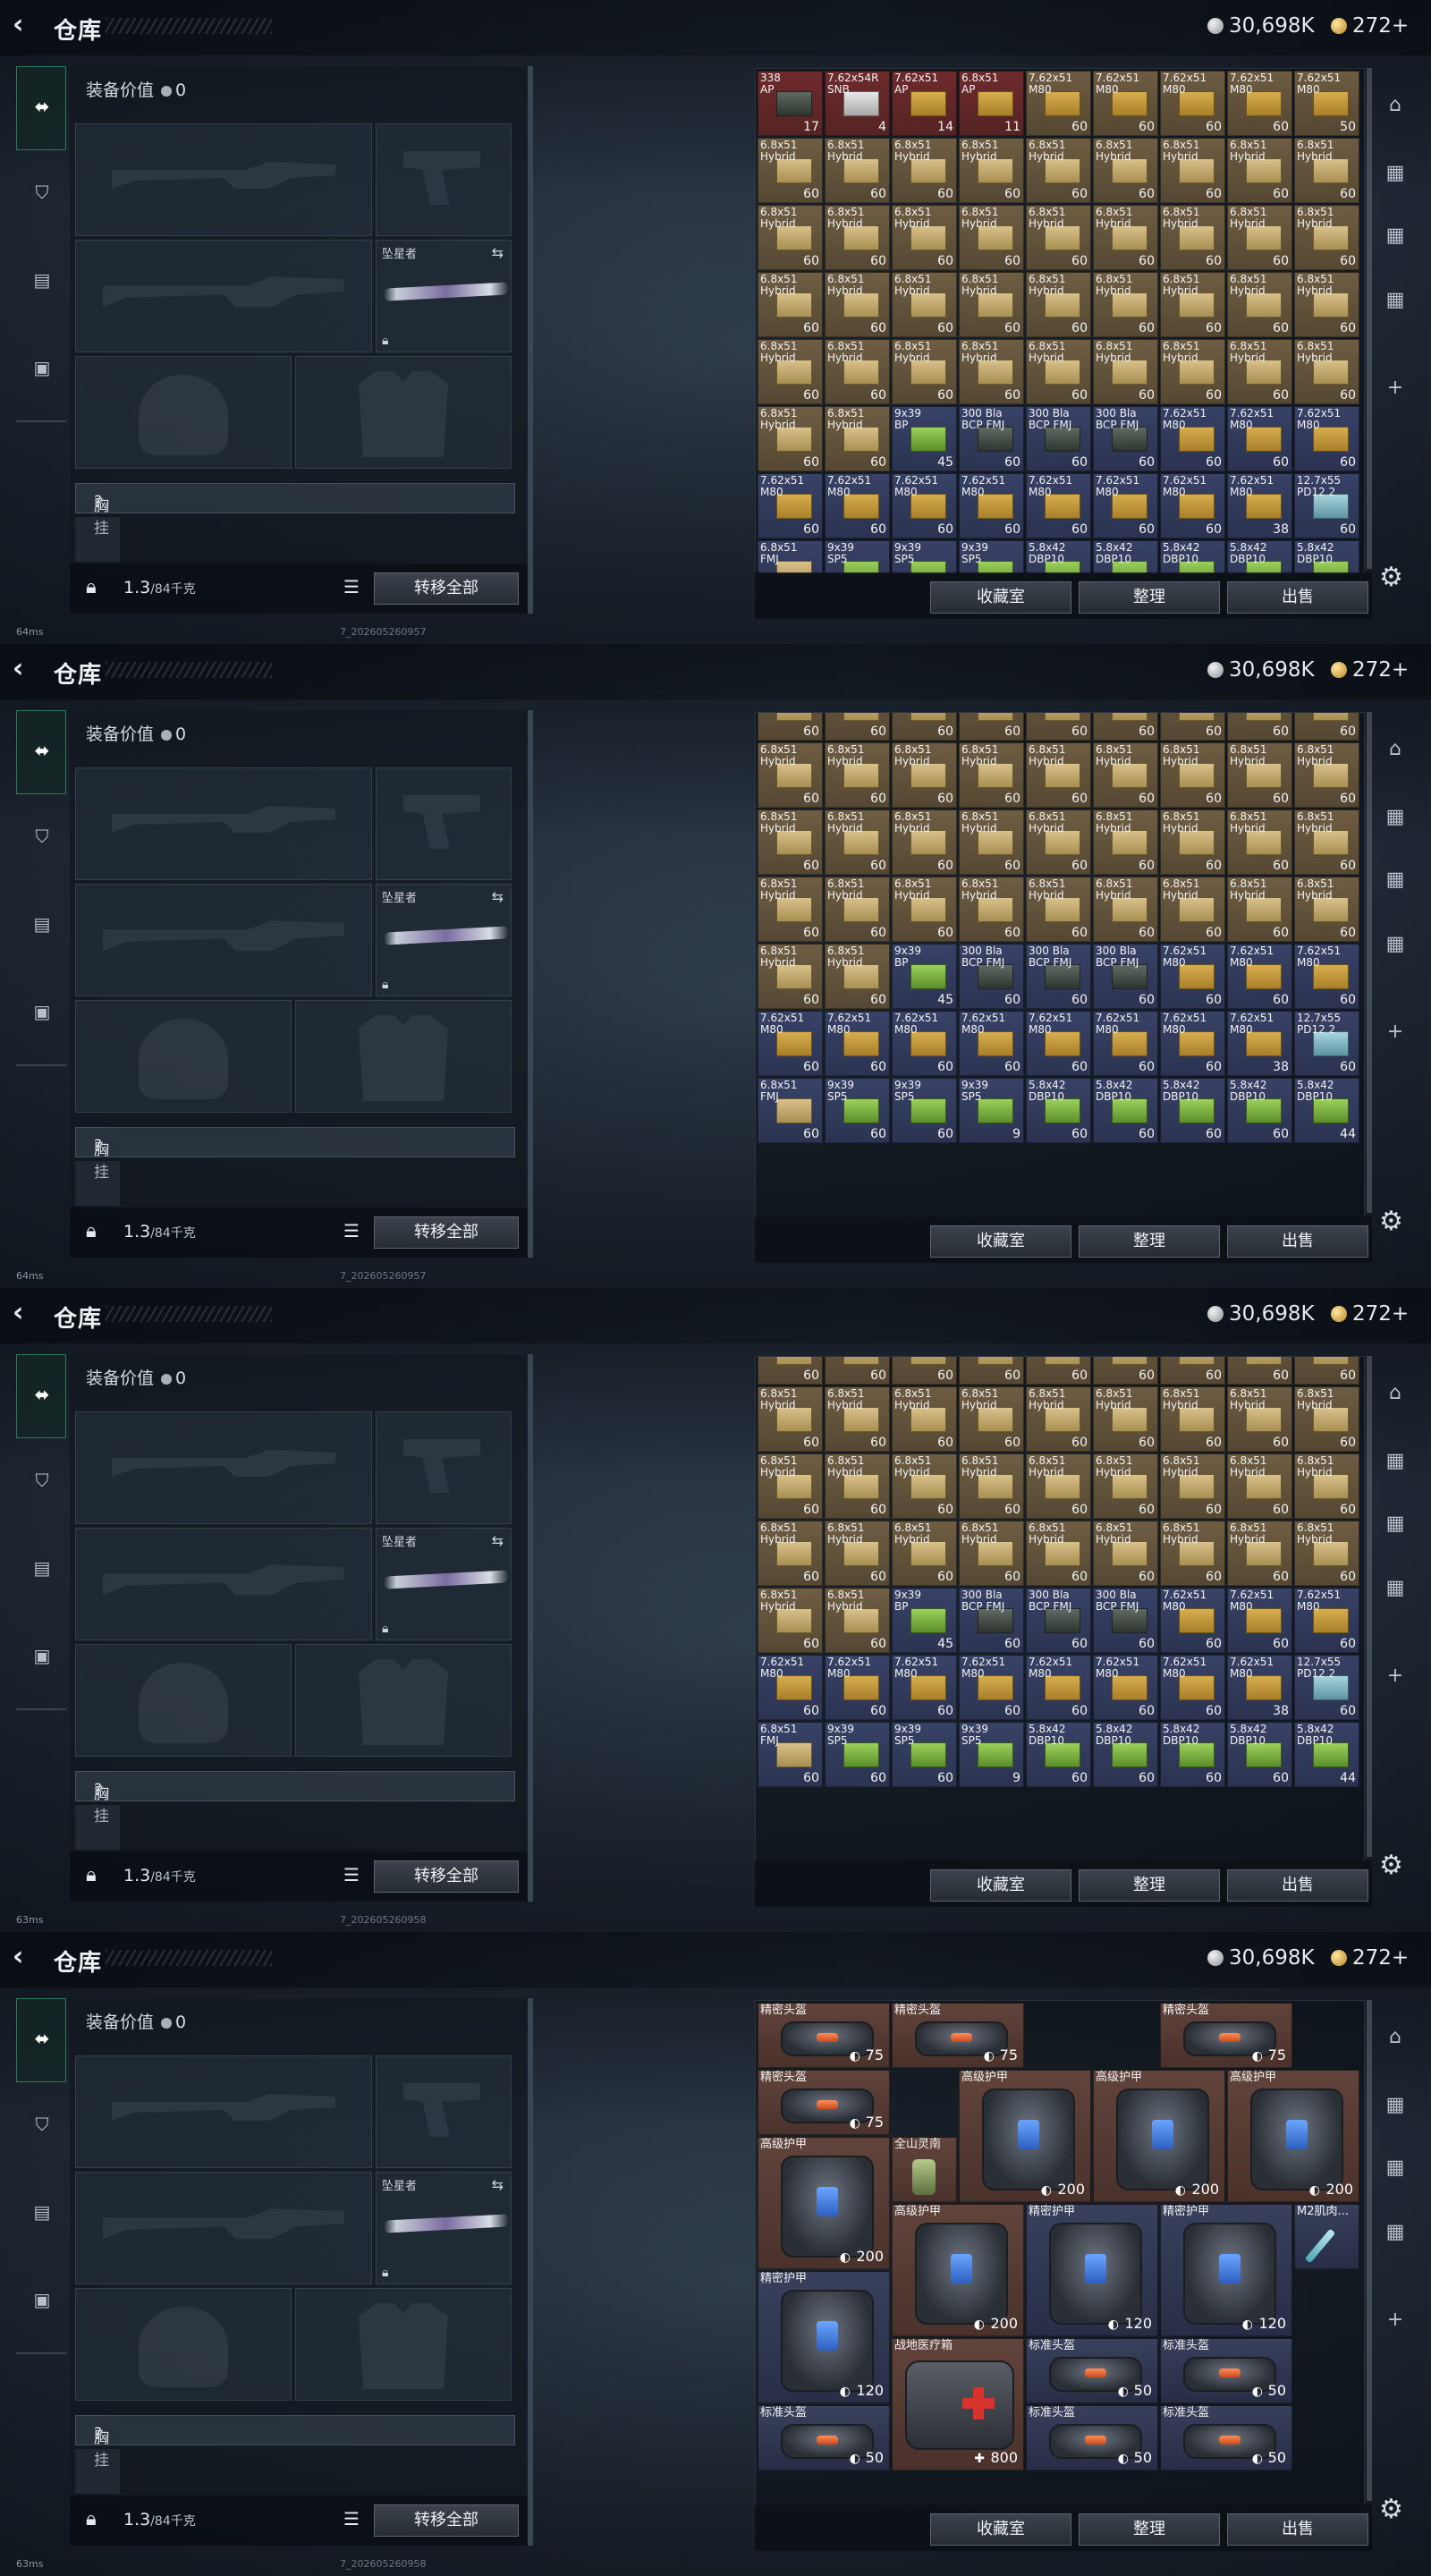  I want to click on ammo-item: 6.8x51 FMJ 60, so click(791, 1754).